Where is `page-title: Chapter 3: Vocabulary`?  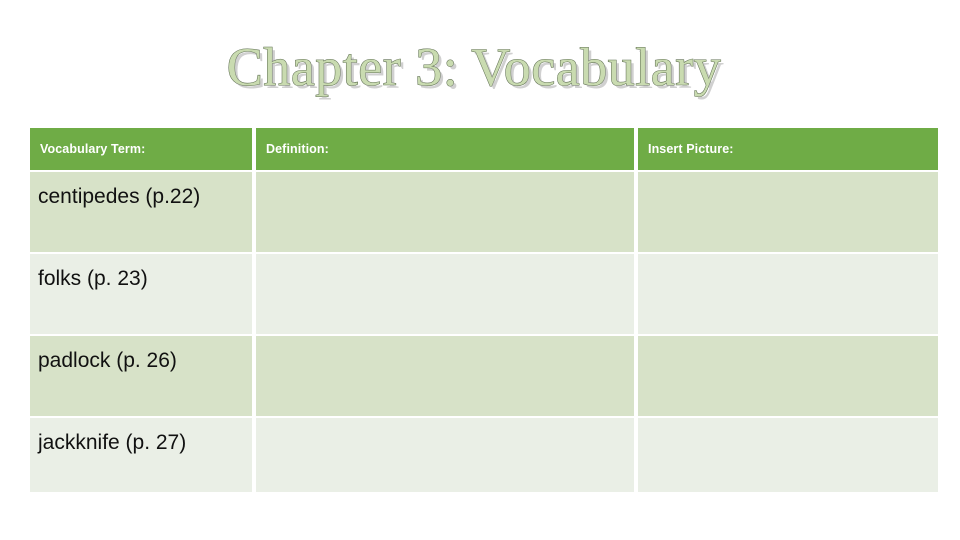 page-title: Chapter 3: Vocabulary is located at coordinates (474, 66).